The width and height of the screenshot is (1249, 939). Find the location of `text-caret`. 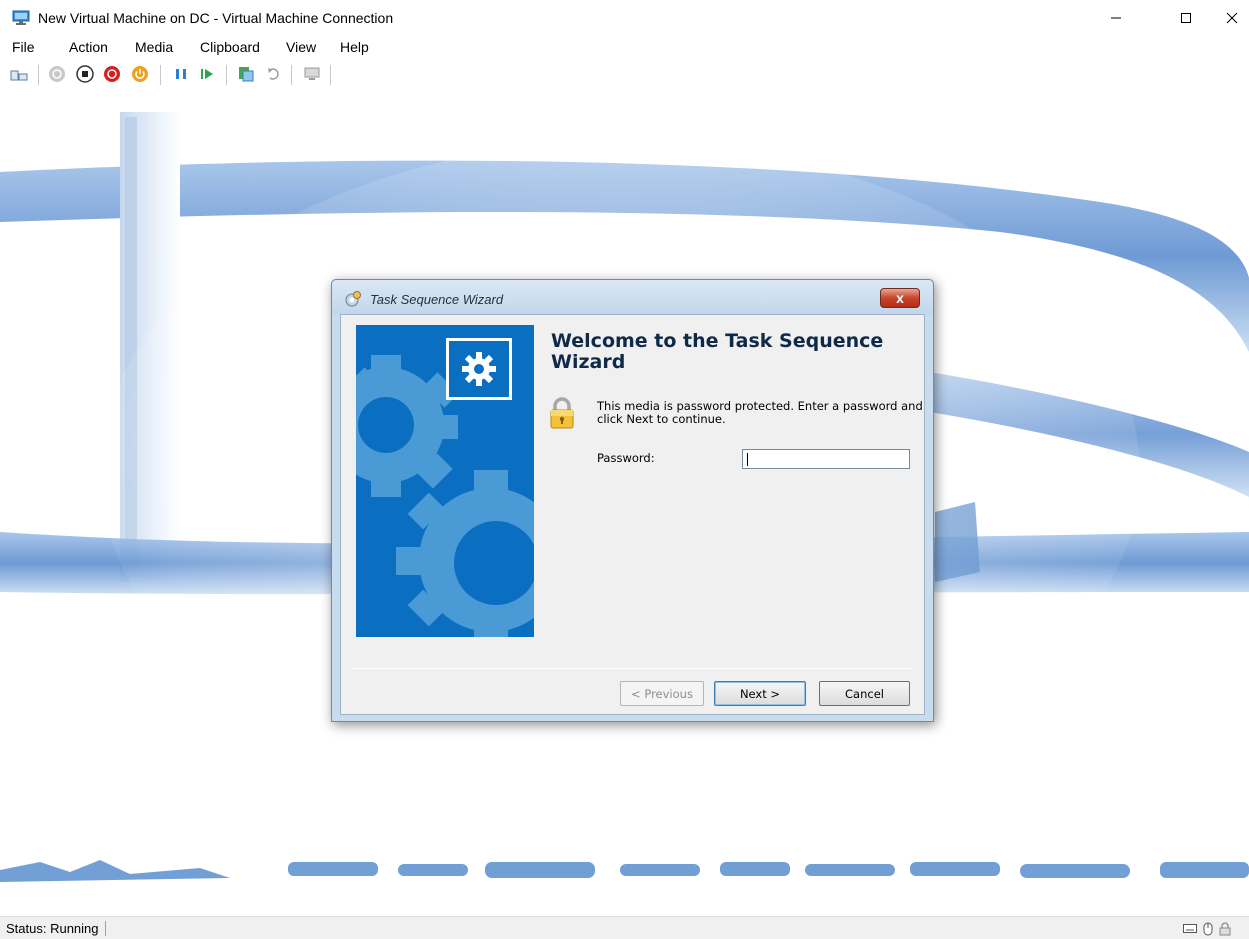

text-caret is located at coordinates (747, 459).